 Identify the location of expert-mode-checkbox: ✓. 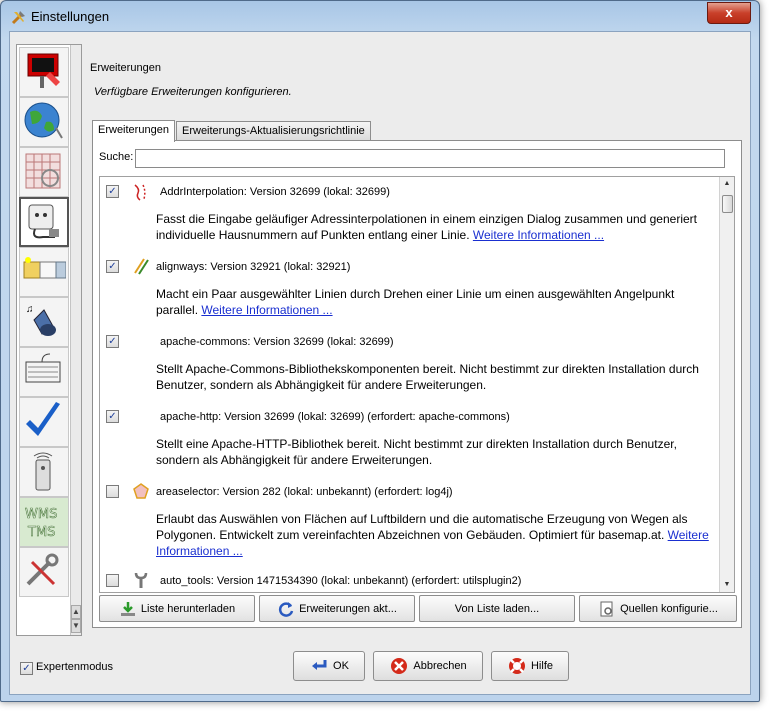
(26, 668).